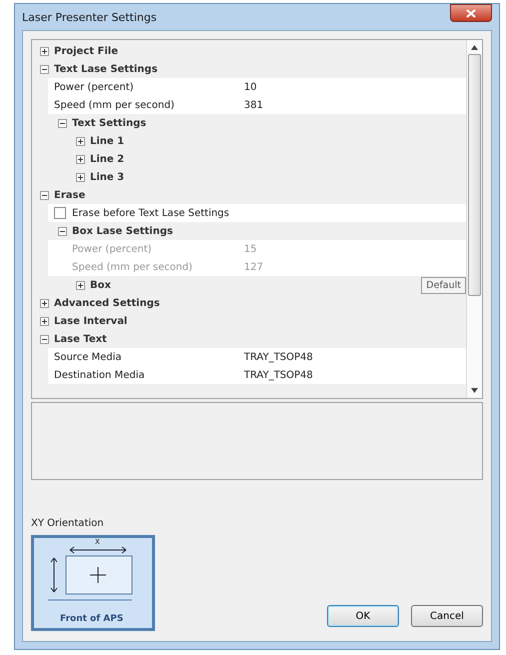 Image resolution: width=506 pixels, height=655 pixels. I want to click on scroll-up-icon, so click(474, 47).